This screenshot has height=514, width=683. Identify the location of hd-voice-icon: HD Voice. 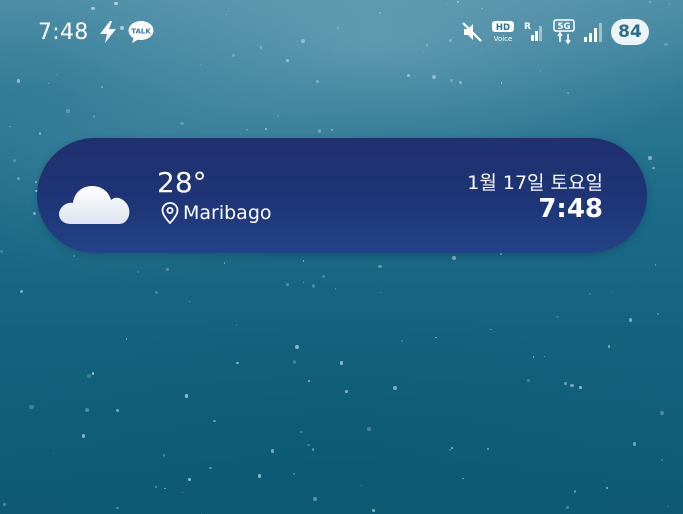
(503, 32).